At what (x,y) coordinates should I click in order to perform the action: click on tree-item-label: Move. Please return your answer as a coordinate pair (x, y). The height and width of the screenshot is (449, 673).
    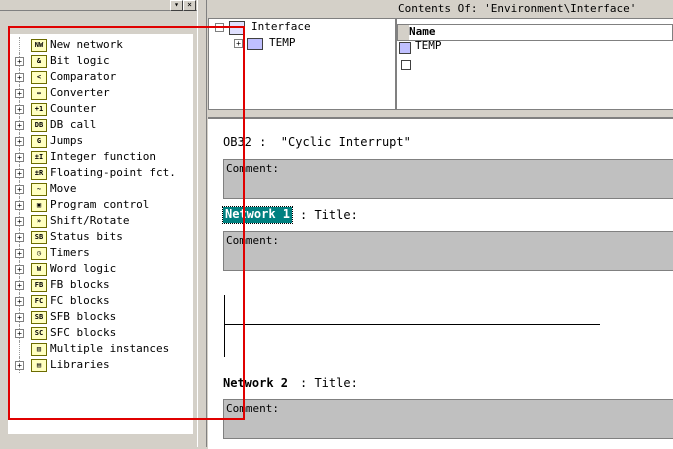
    Looking at the image, I should click on (63, 188).